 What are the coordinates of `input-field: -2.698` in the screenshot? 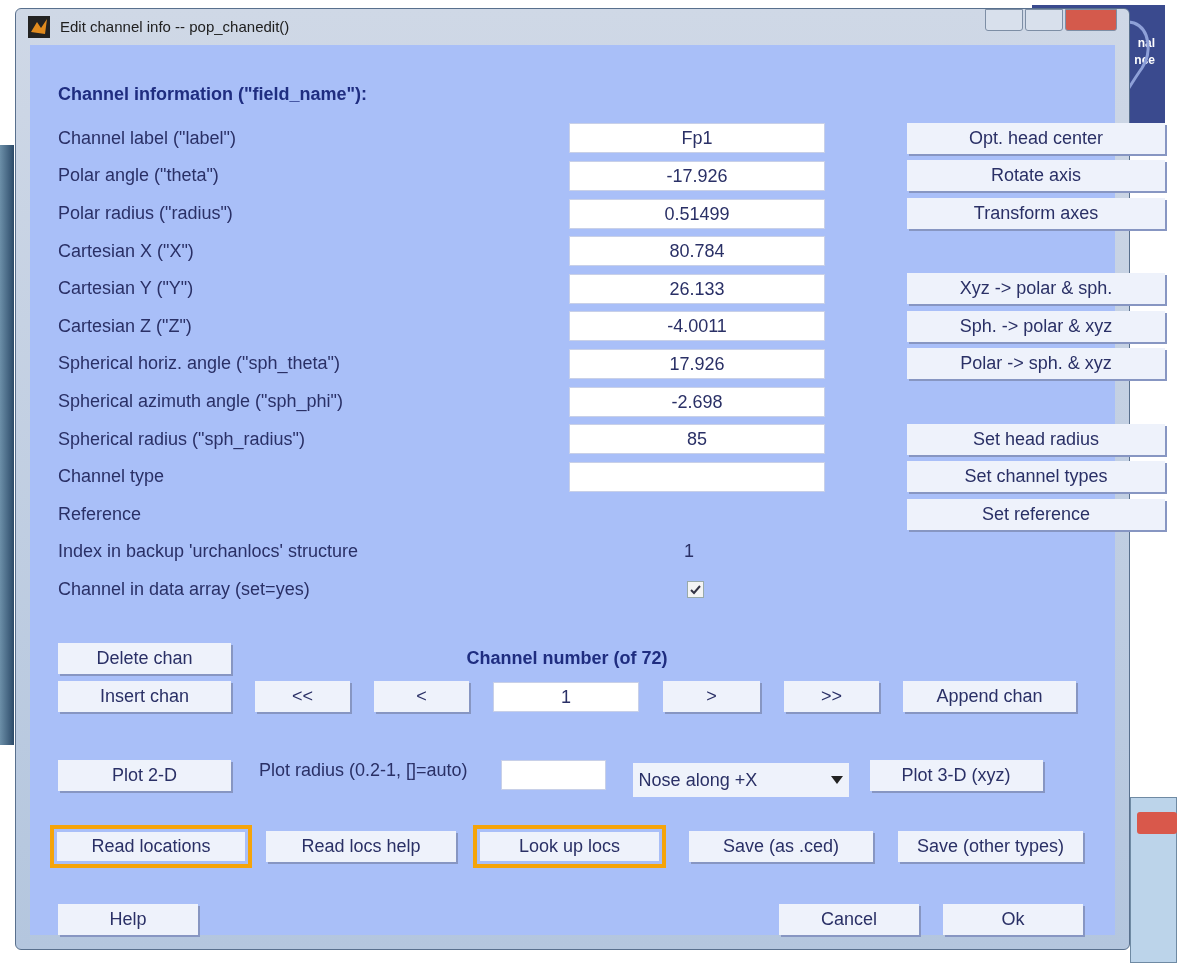 It's located at (697, 401).